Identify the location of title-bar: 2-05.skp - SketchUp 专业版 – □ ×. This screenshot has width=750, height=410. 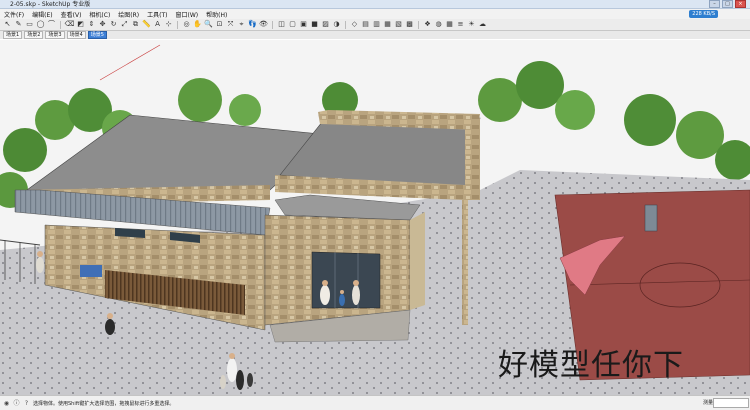
(375, 4).